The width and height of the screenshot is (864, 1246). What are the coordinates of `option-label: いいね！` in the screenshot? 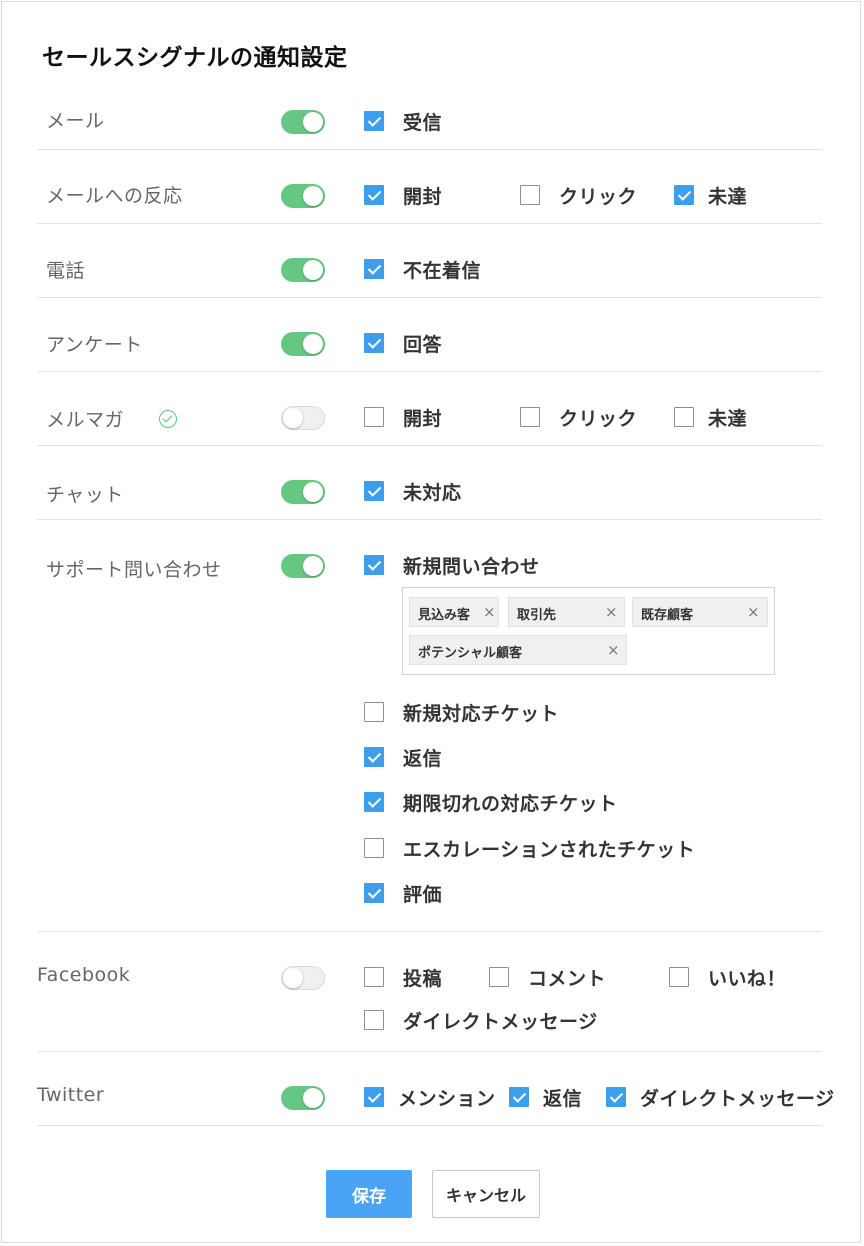 It's located at (747, 978).